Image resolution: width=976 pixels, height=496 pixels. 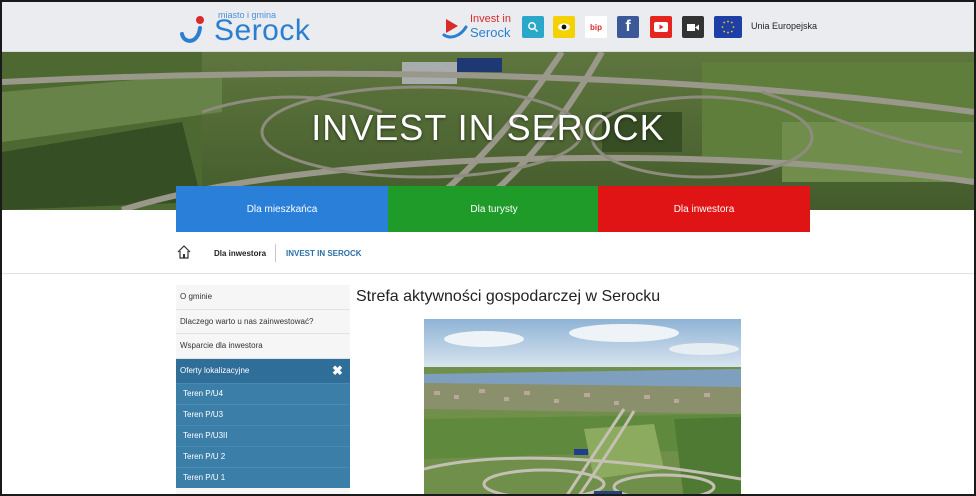 I want to click on invest-line2: Serock, so click(x=490, y=32).